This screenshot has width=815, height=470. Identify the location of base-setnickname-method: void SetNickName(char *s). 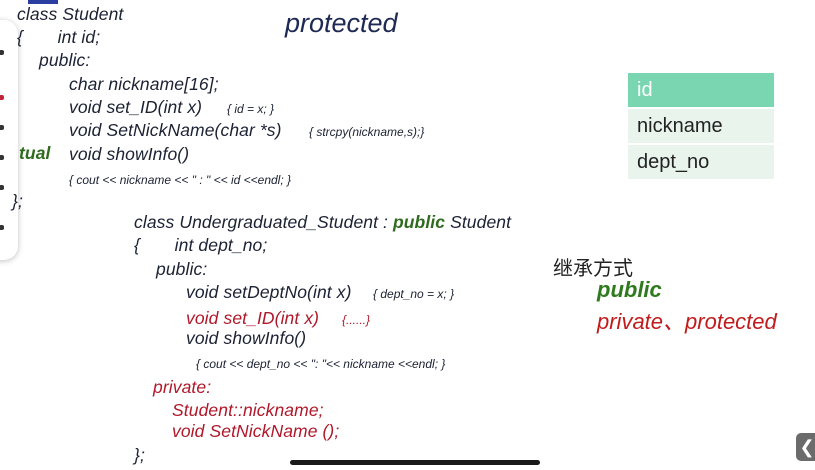
(175, 130).